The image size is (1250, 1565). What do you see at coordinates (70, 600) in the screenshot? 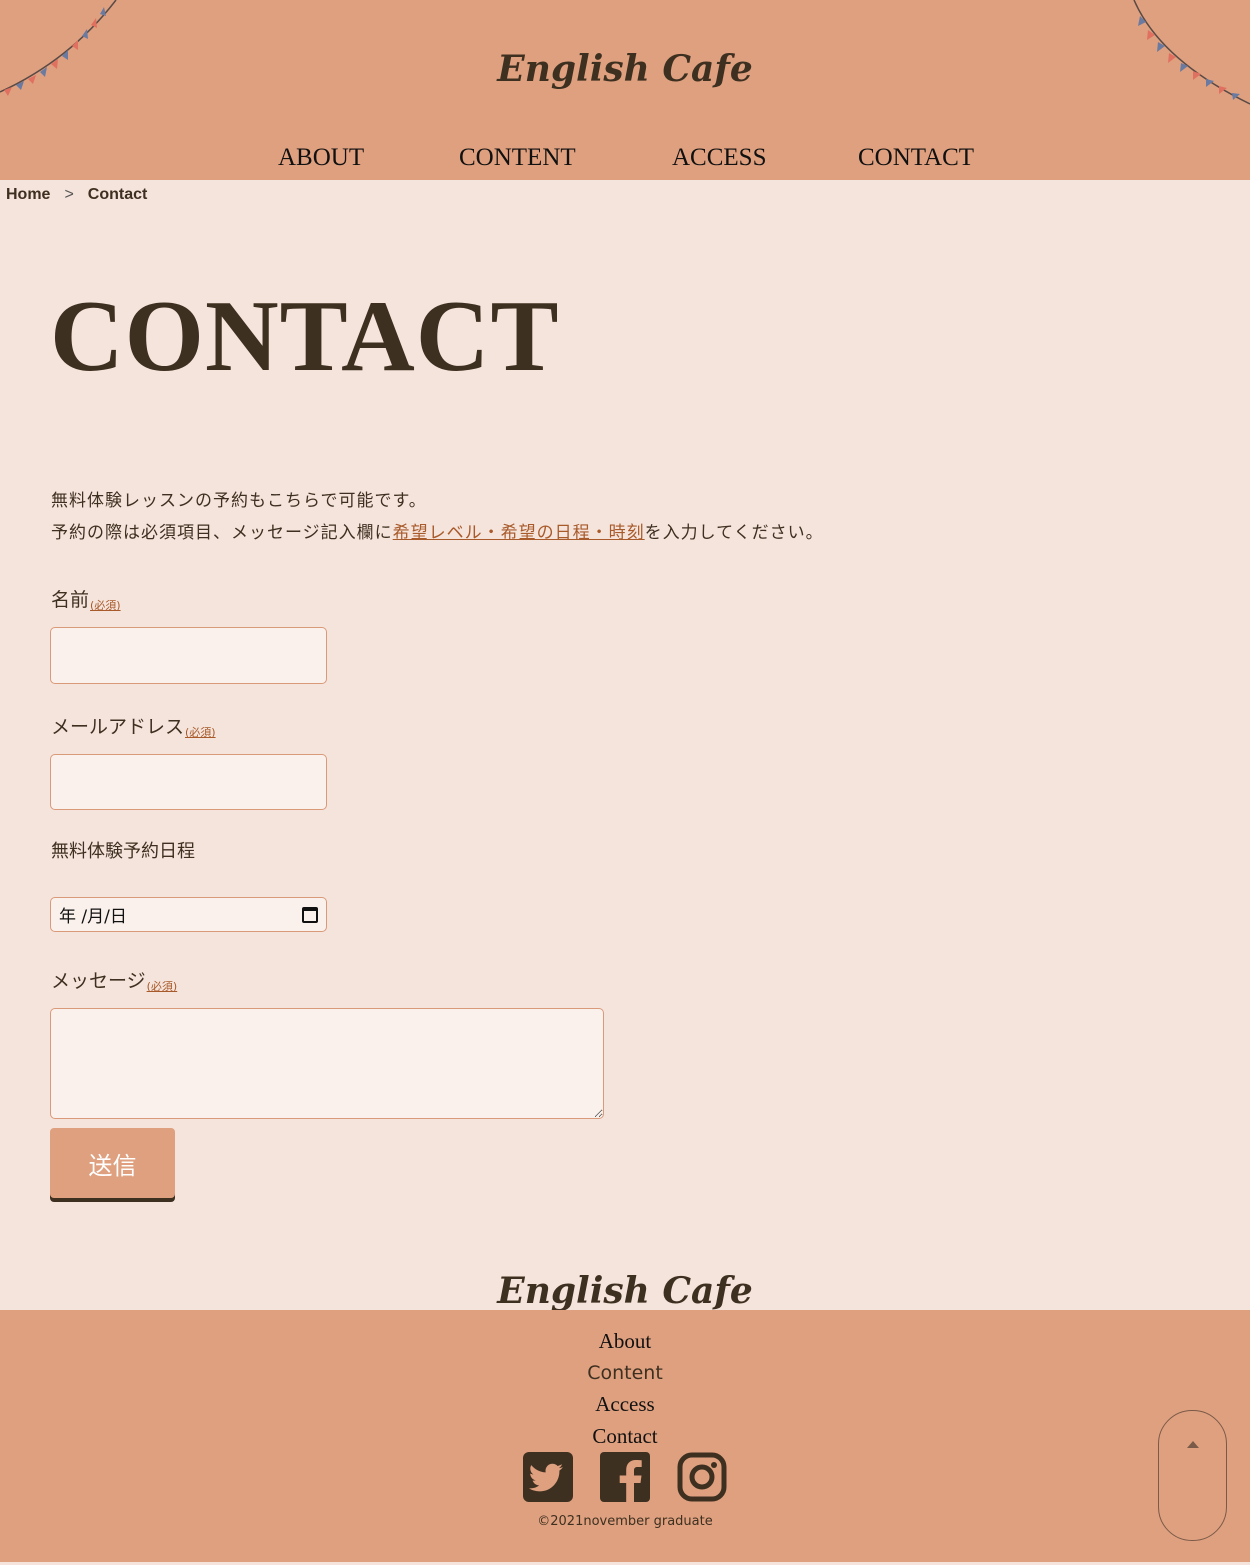
I see `name-label-text: 名前` at bounding box center [70, 600].